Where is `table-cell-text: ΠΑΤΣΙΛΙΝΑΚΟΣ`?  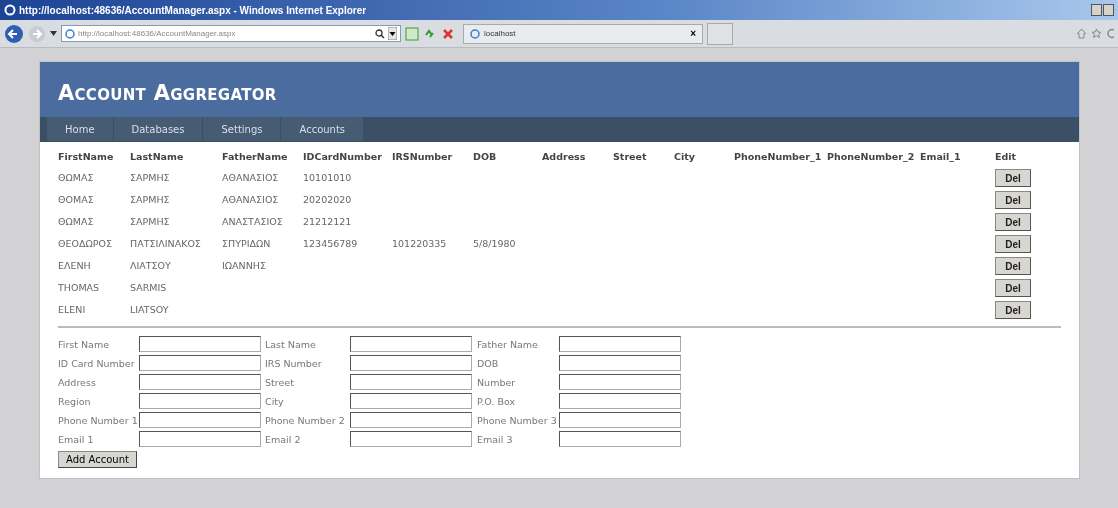 table-cell-text: ΠΑΤΣΙΛΙΝΑΚΟΣ is located at coordinates (166, 243).